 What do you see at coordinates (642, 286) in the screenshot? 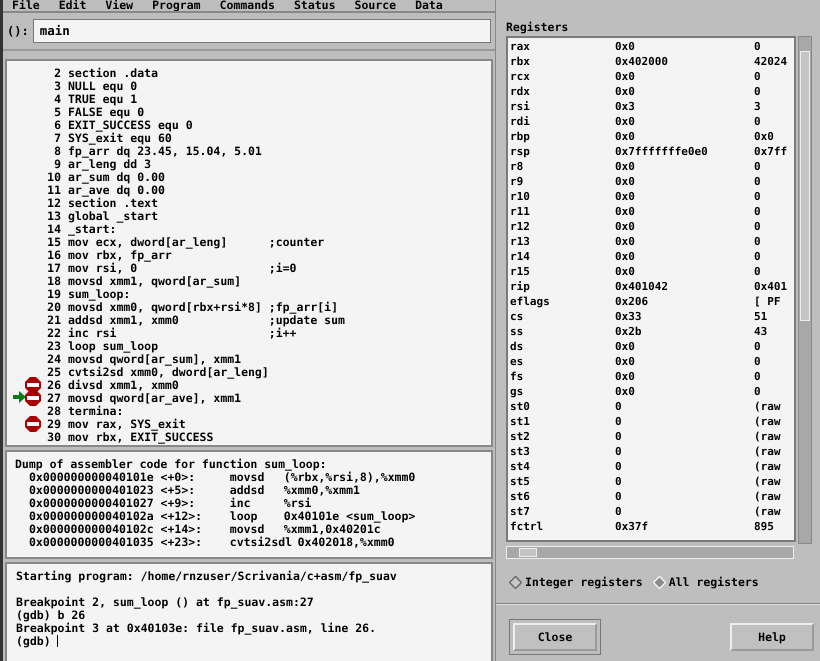
I see `register-value: 0x401042` at bounding box center [642, 286].